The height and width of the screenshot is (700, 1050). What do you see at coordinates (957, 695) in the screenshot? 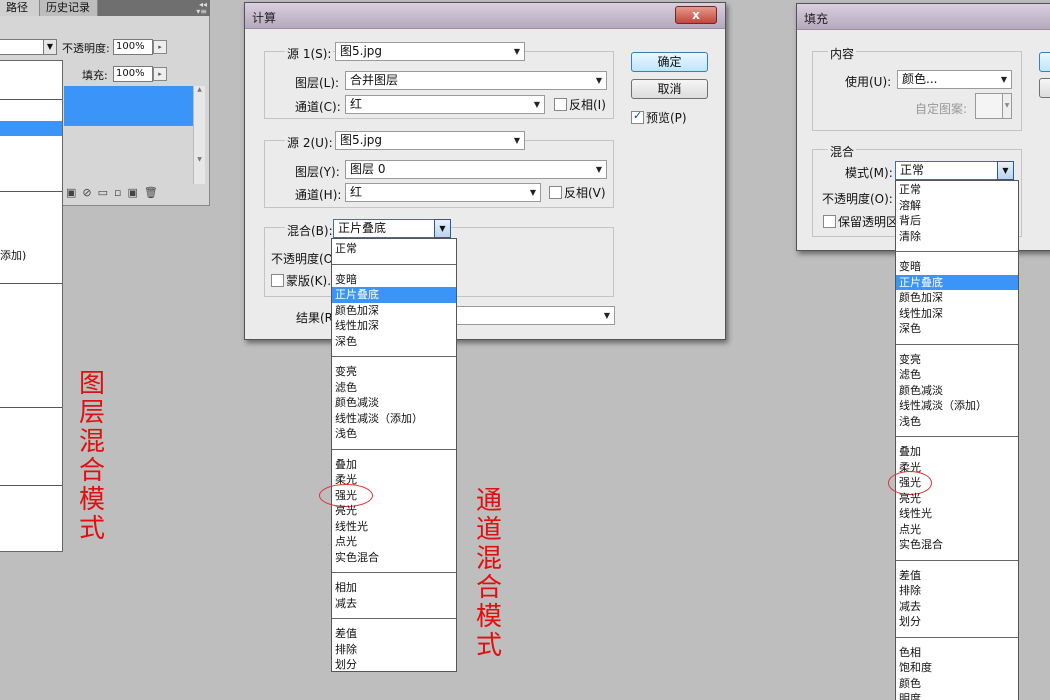
I see `blend-mode-option: 明度` at bounding box center [957, 695].